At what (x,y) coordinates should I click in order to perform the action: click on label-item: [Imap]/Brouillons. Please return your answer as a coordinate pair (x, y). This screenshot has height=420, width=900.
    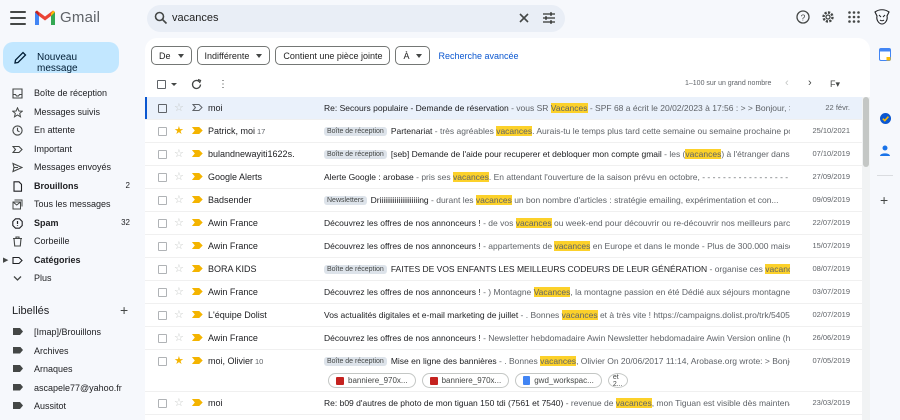
    Looking at the image, I should click on (70, 332).